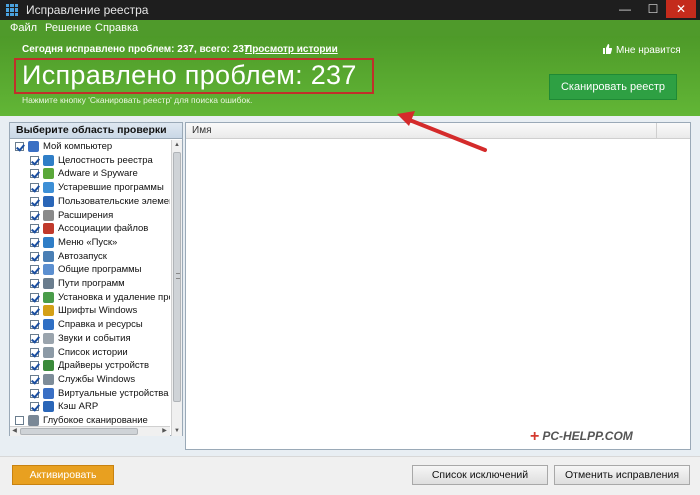 This screenshot has width=700, height=495. I want to click on tree-item: Пользовательские элемен, so click(90, 202).